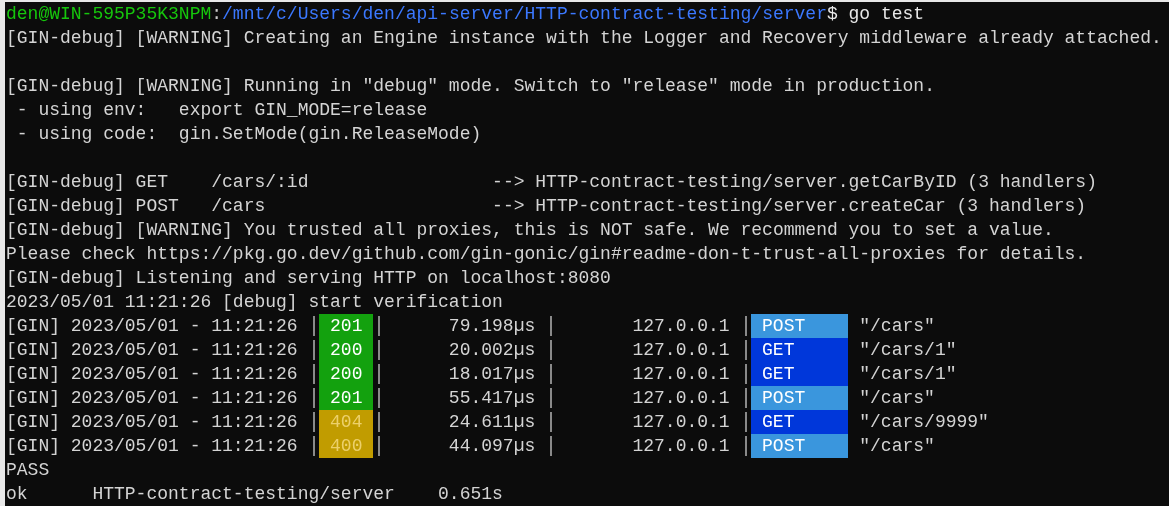 Image resolution: width=1169 pixels, height=506 pixels. What do you see at coordinates (308, 278) in the screenshot?
I see `output-line: [GIN-debug] Listening and serving HTTP on localhost:8080` at bounding box center [308, 278].